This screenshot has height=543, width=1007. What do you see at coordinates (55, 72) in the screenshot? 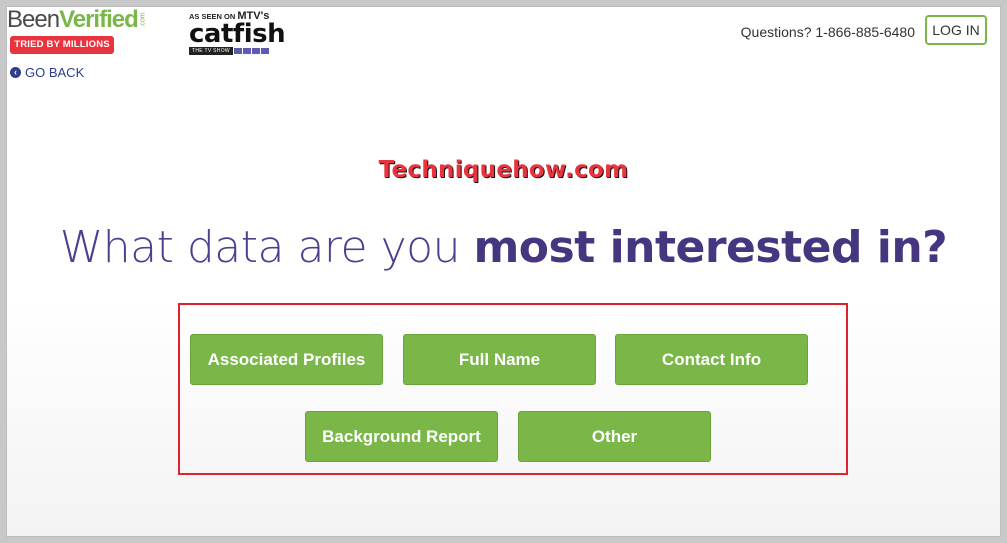
I see `go-back-label: GO BACK` at bounding box center [55, 72].